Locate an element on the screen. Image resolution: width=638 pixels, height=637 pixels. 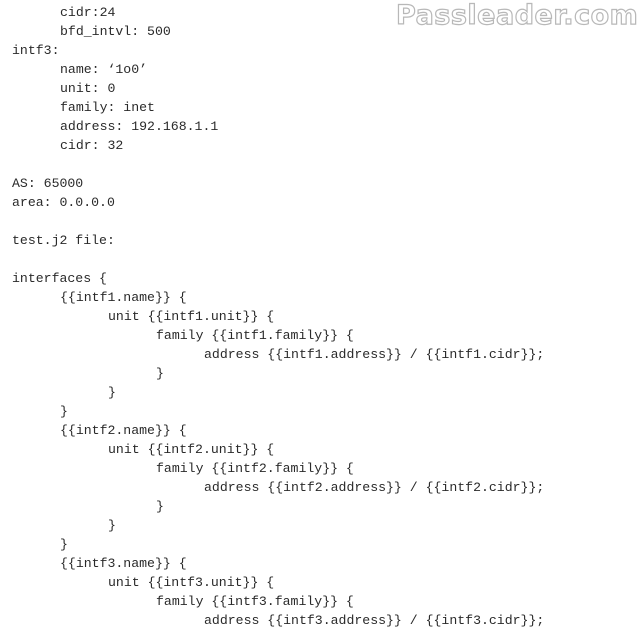
code-line: unit: 0 is located at coordinates (88, 88).